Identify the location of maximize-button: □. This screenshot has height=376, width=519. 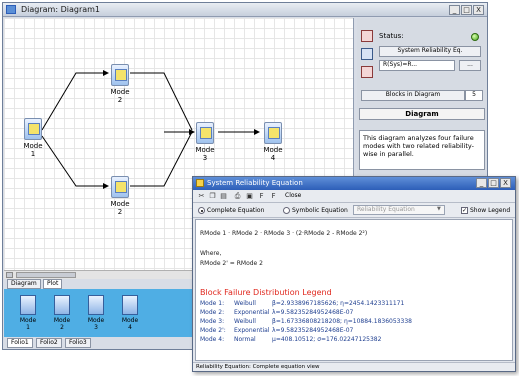
(466, 10).